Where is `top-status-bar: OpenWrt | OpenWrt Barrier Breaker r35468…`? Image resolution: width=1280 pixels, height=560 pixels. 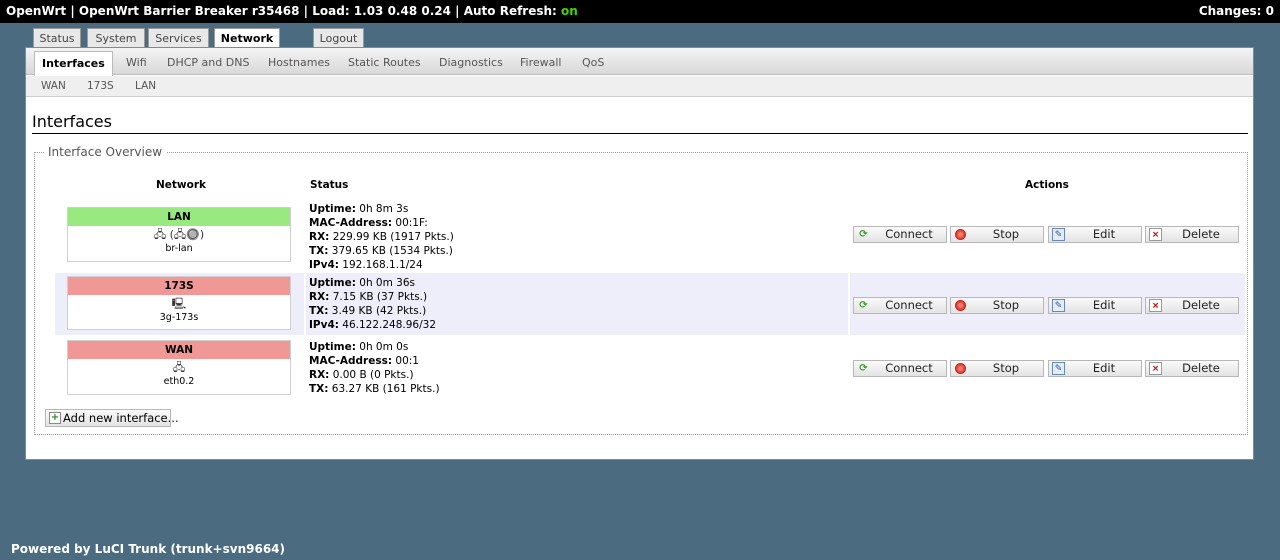
top-status-bar: OpenWrt | OpenWrt Barrier Breaker r35468… is located at coordinates (640, 11).